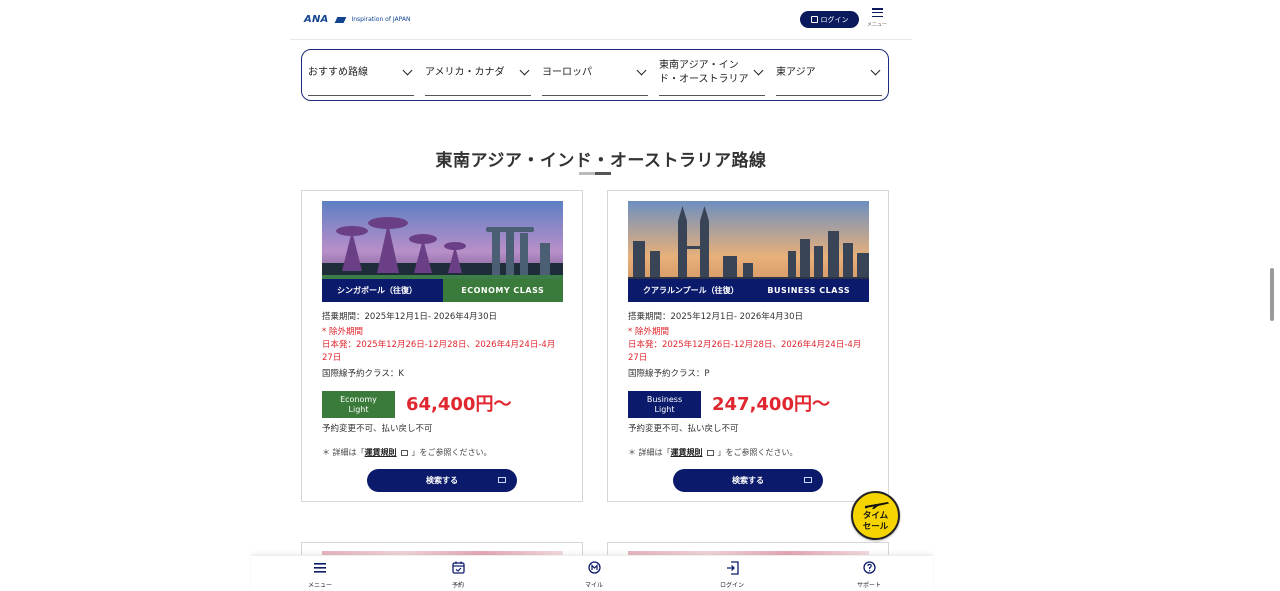 The height and width of the screenshot is (591, 1280). I want to click on tab-label-line1: 東南アジア・イン, so click(699, 65).